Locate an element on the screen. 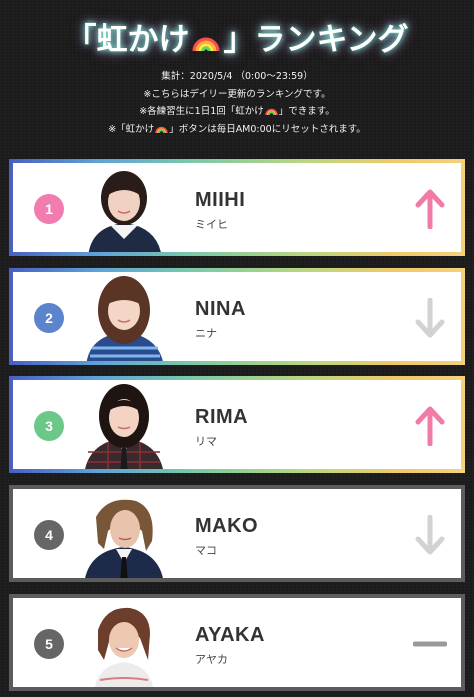  title-open: 「虹かけ is located at coordinates (127, 40).